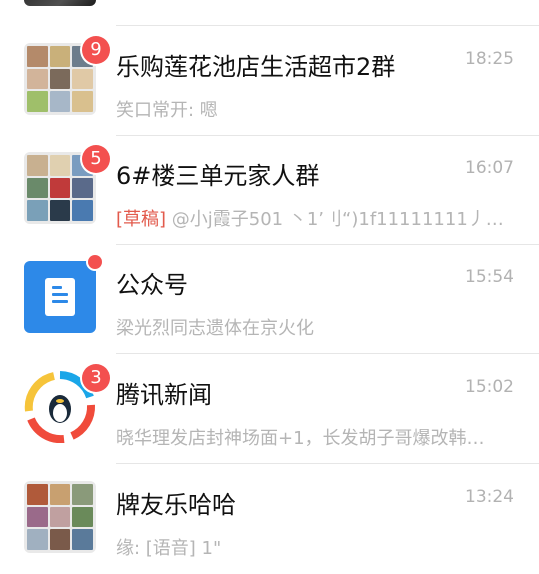 Image resolution: width=539 pixels, height=574 pixels. I want to click on document-icon, so click(60, 297).